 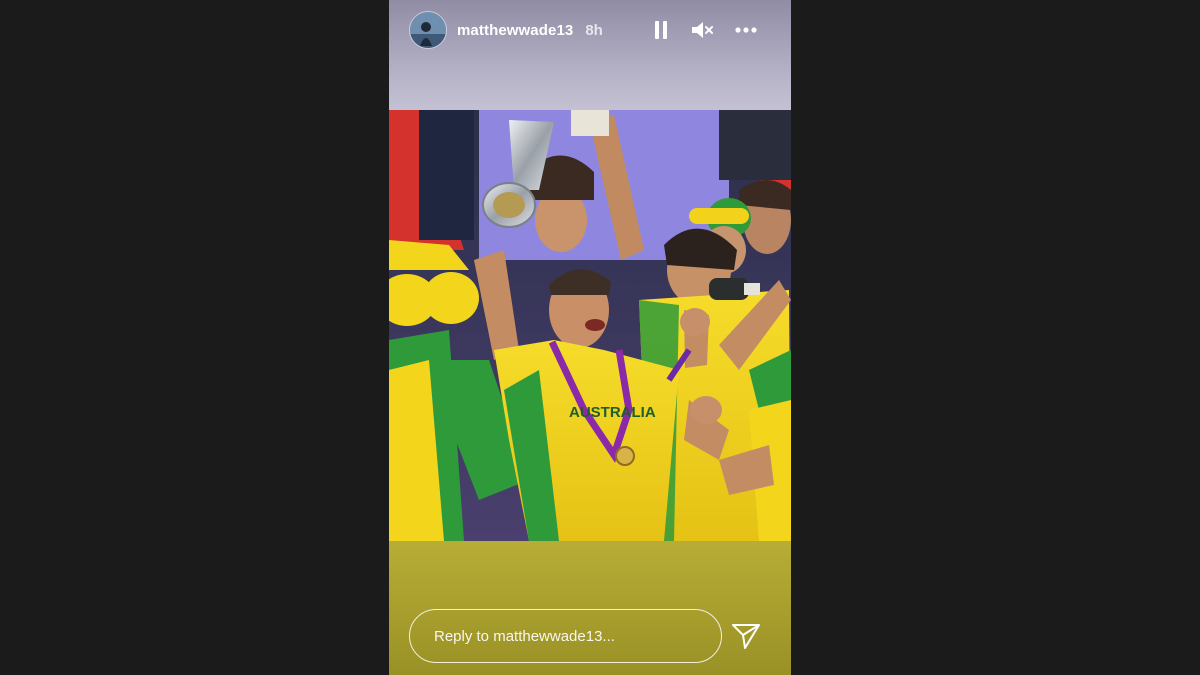 I want to click on more-horizontal-icon, so click(x=746, y=30).